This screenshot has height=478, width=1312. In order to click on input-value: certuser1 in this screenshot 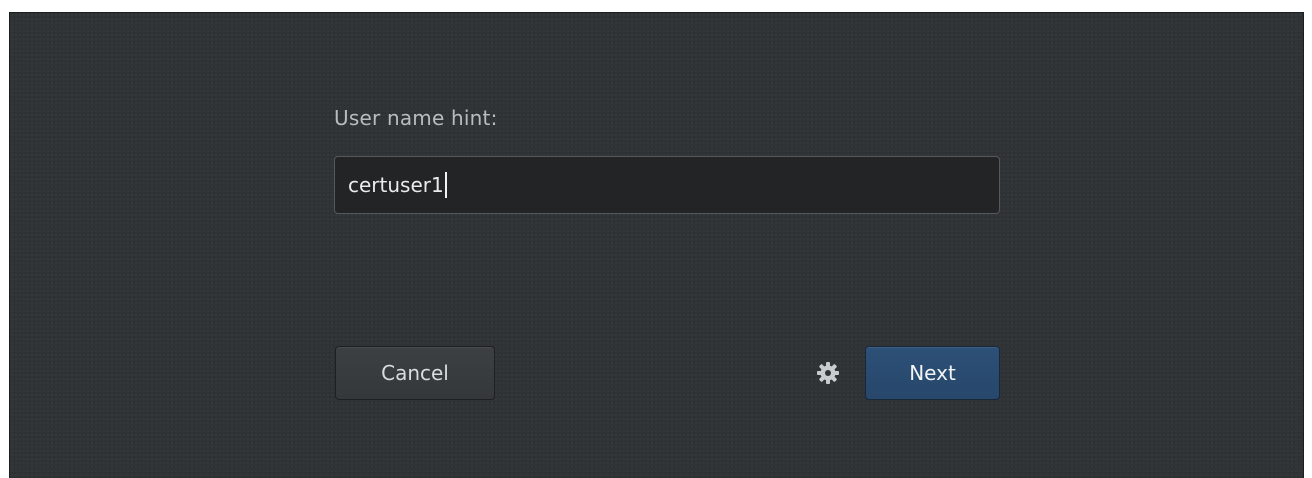, I will do `click(396, 185)`.